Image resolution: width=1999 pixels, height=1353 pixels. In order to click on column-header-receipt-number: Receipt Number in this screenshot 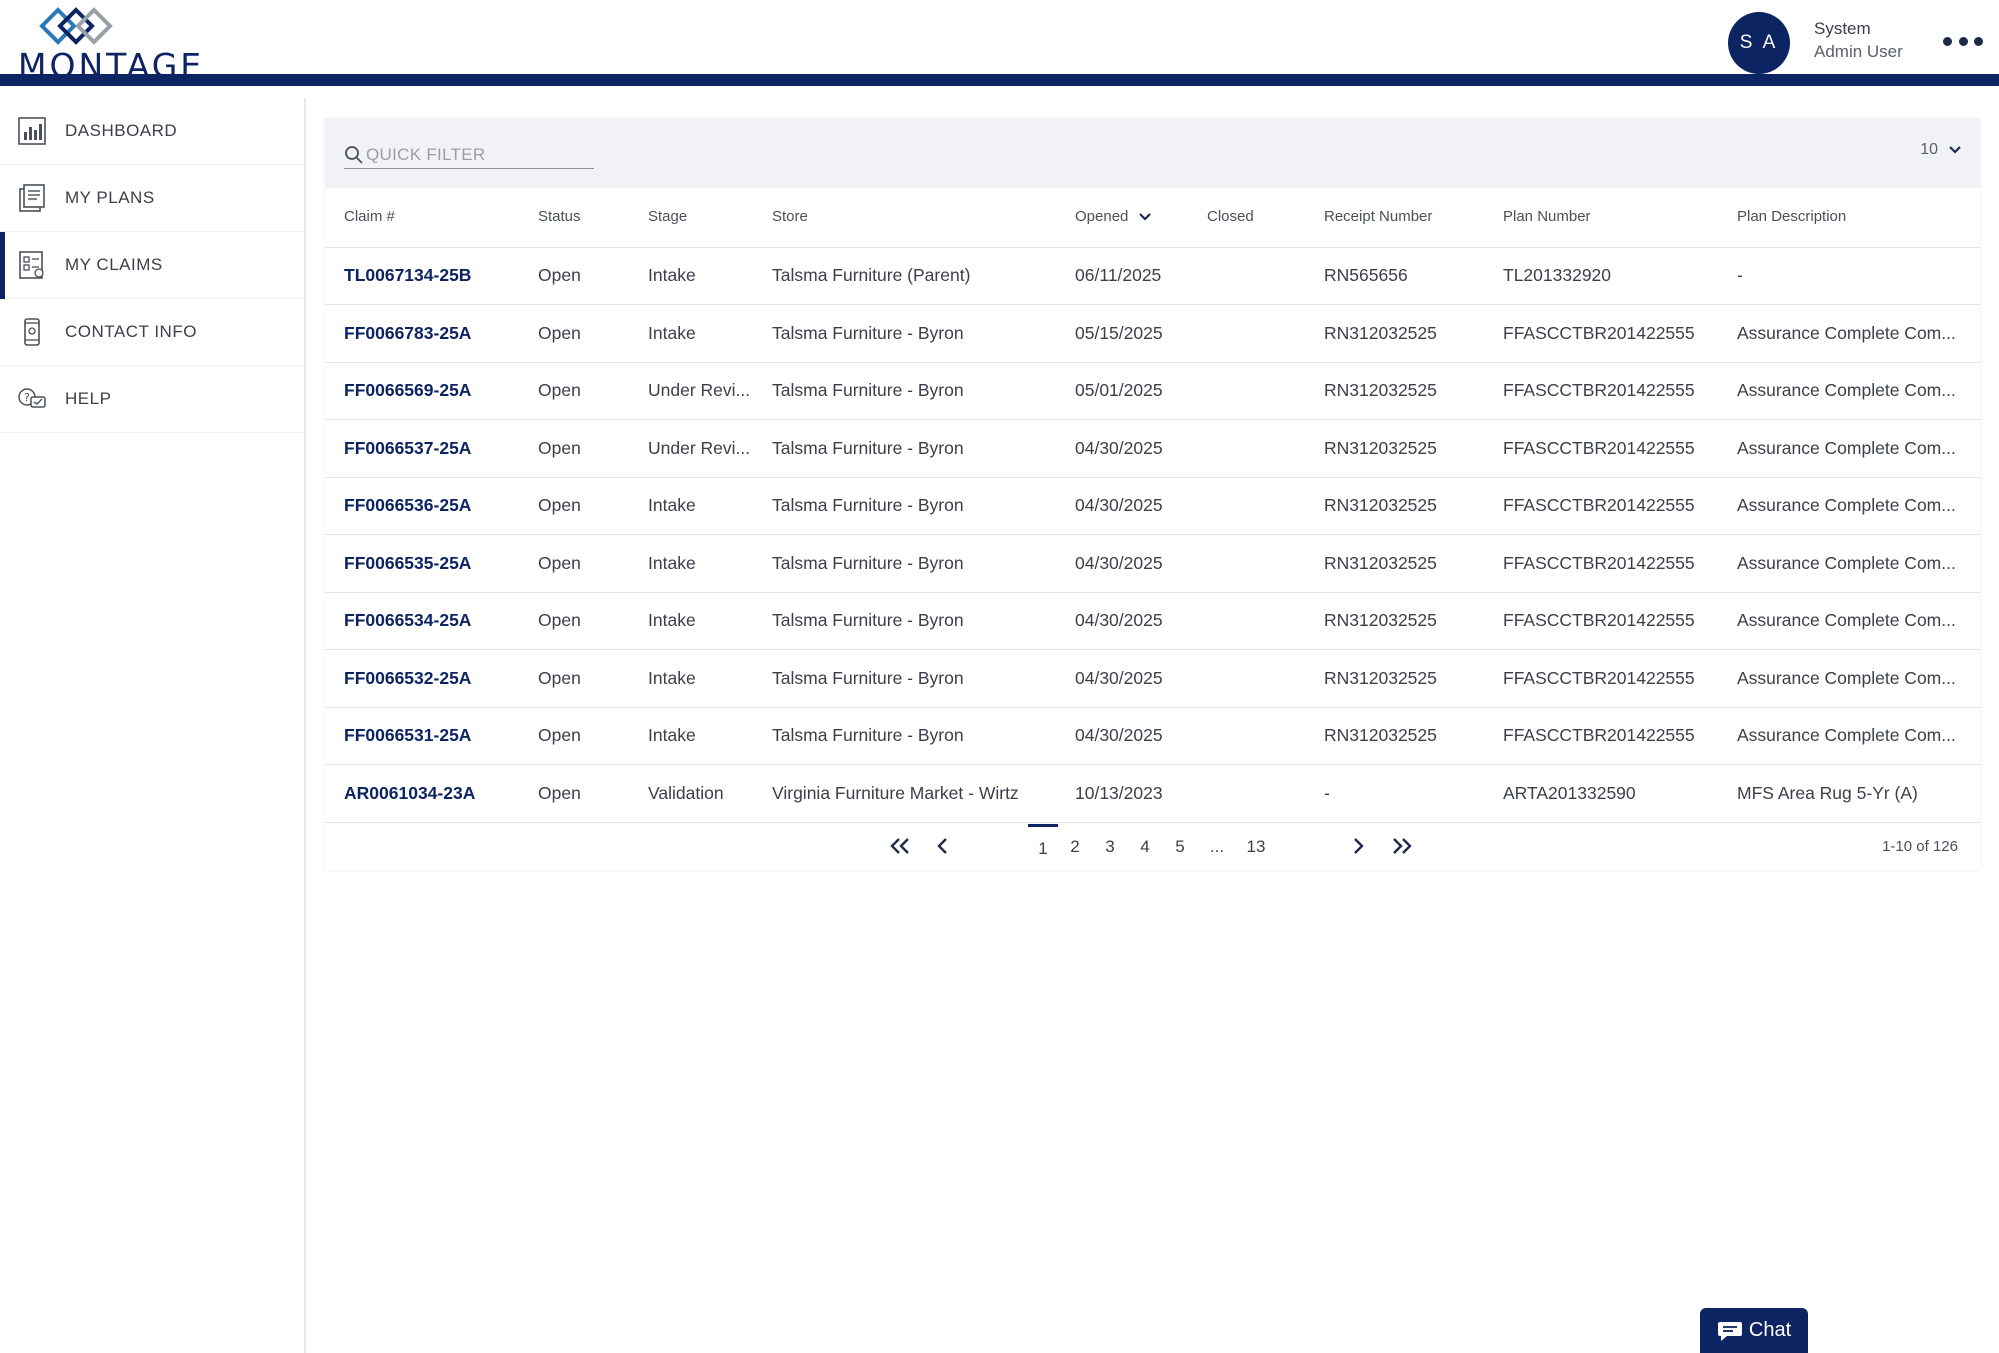, I will do `click(1378, 216)`.